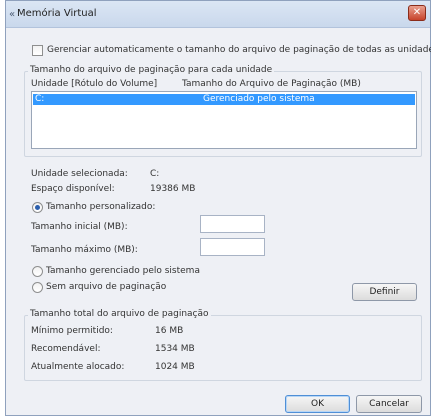 This screenshot has width=431, height=416. What do you see at coordinates (94, 84) in the screenshot?
I see `column-header-drive: Unidade [Rótulo do Volume]` at bounding box center [94, 84].